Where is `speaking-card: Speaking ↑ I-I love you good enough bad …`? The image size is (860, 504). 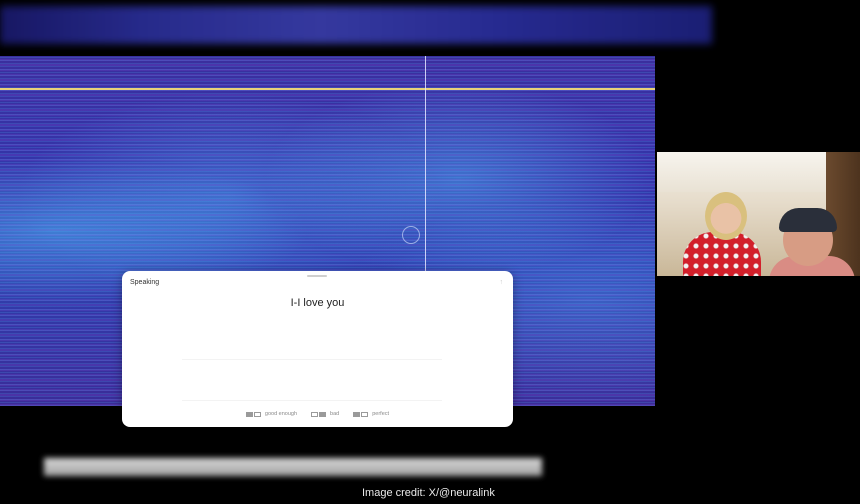
speaking-card: Speaking ↑ I-I love you good enough bad … is located at coordinates (317, 349).